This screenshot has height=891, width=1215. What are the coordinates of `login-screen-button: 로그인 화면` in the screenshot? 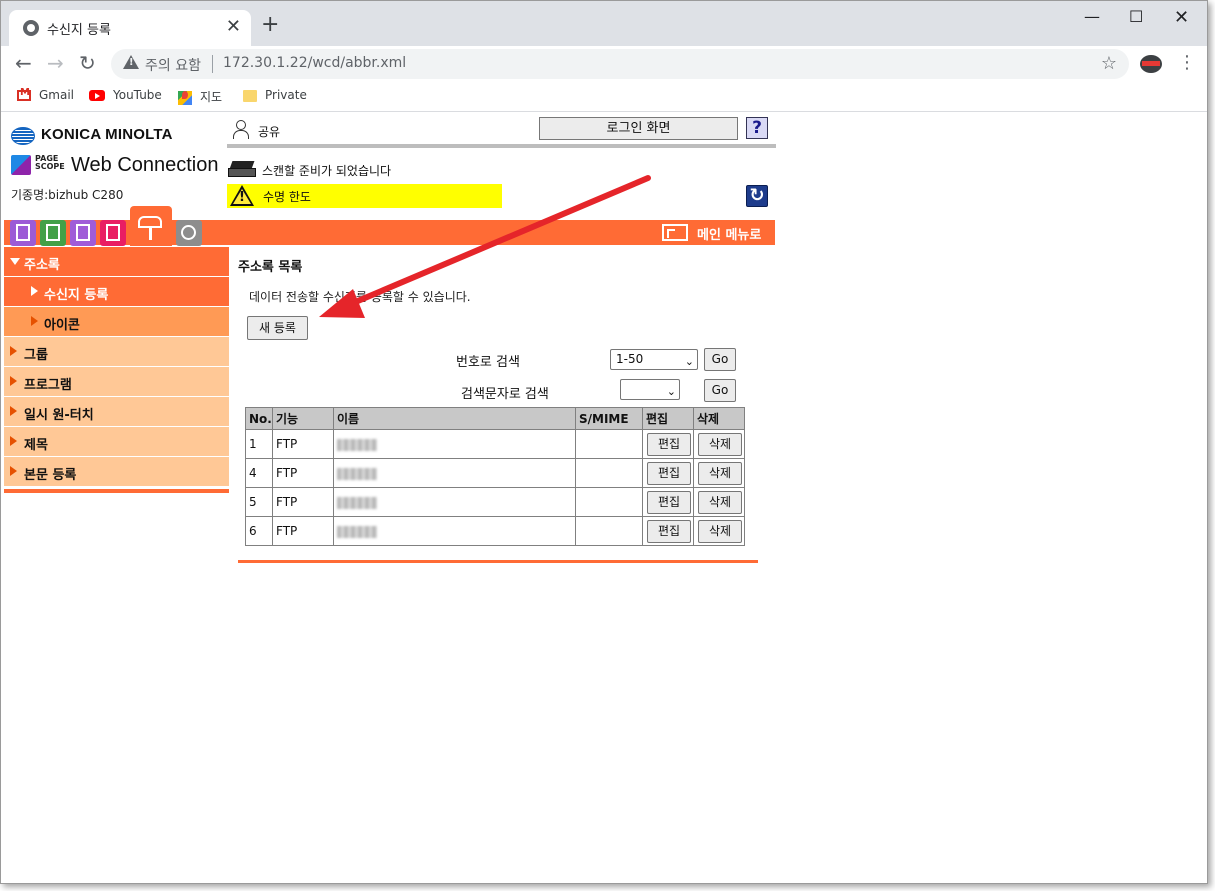 It's located at (638, 128).